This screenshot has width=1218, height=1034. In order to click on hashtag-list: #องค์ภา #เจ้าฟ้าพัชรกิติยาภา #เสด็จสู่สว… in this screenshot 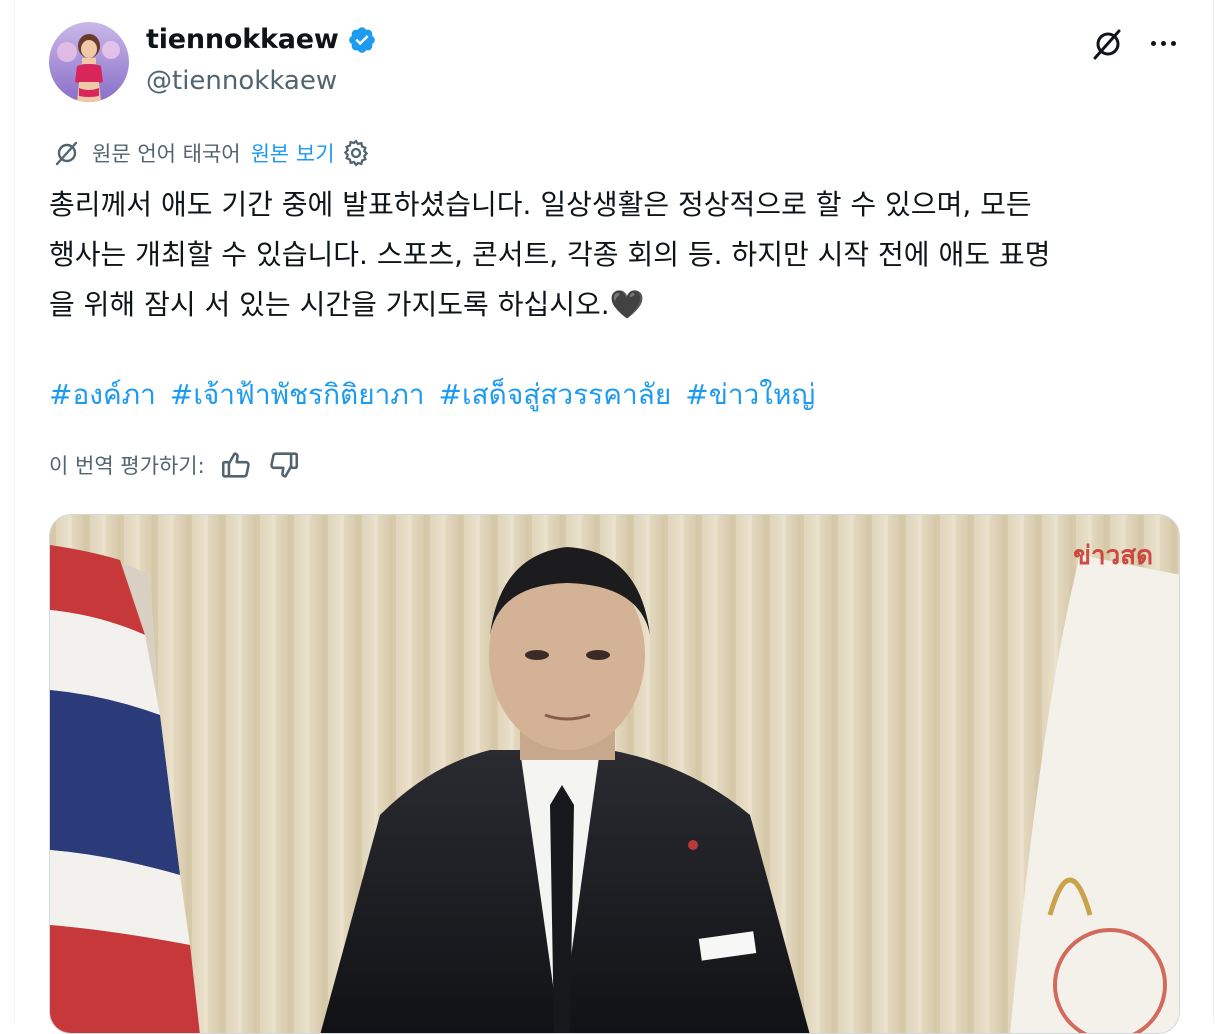, I will do `click(432, 395)`.